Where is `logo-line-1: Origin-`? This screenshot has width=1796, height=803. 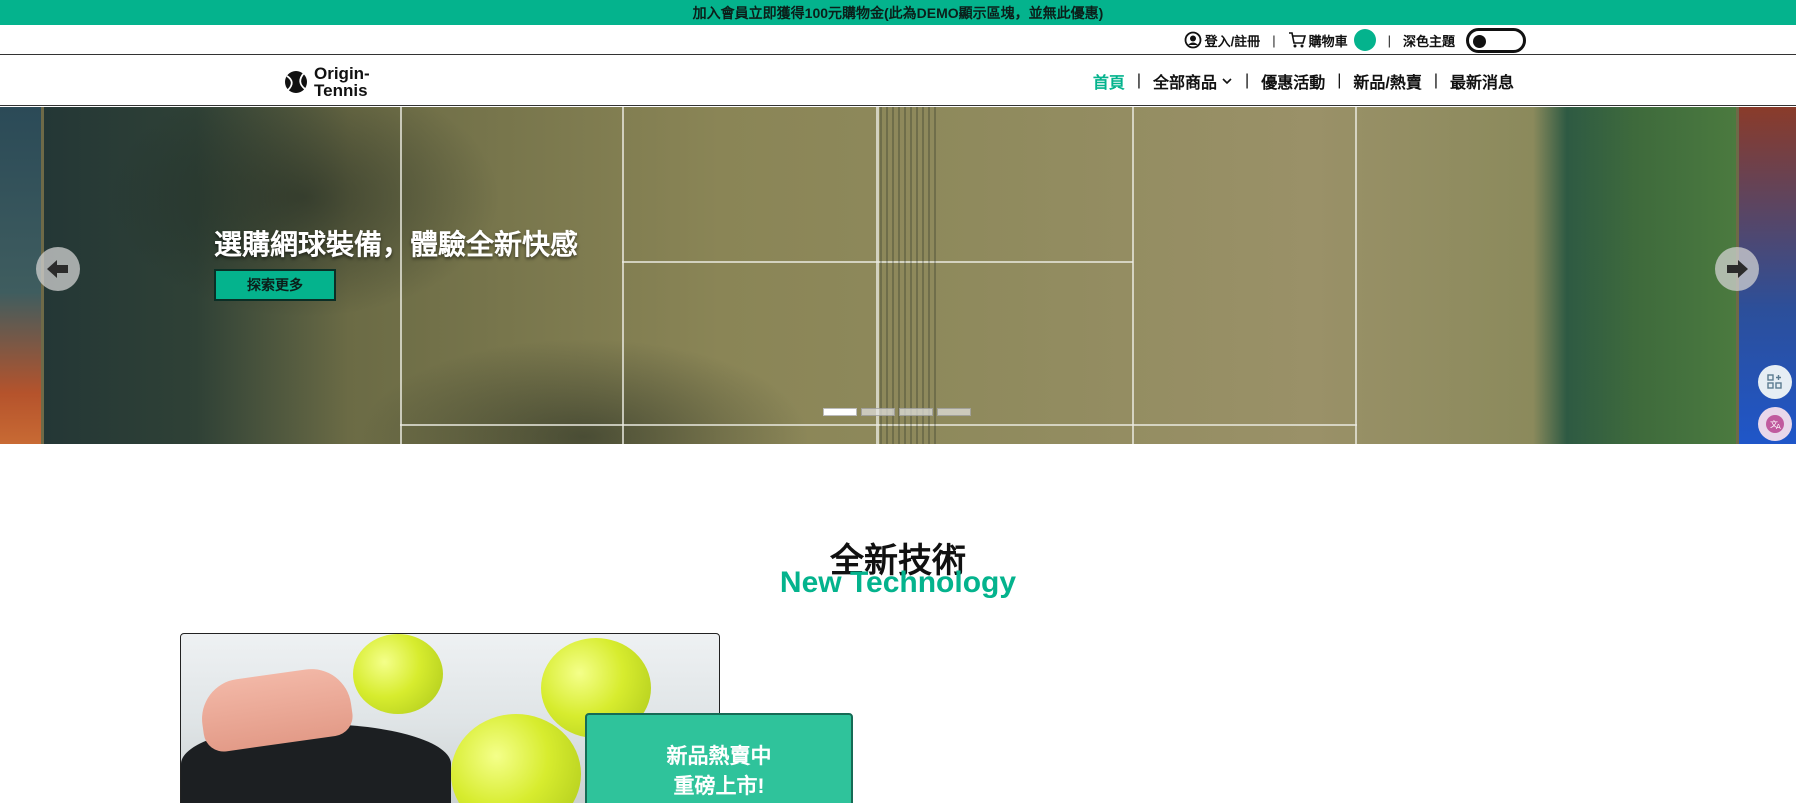 logo-line-1: Origin- is located at coordinates (342, 73).